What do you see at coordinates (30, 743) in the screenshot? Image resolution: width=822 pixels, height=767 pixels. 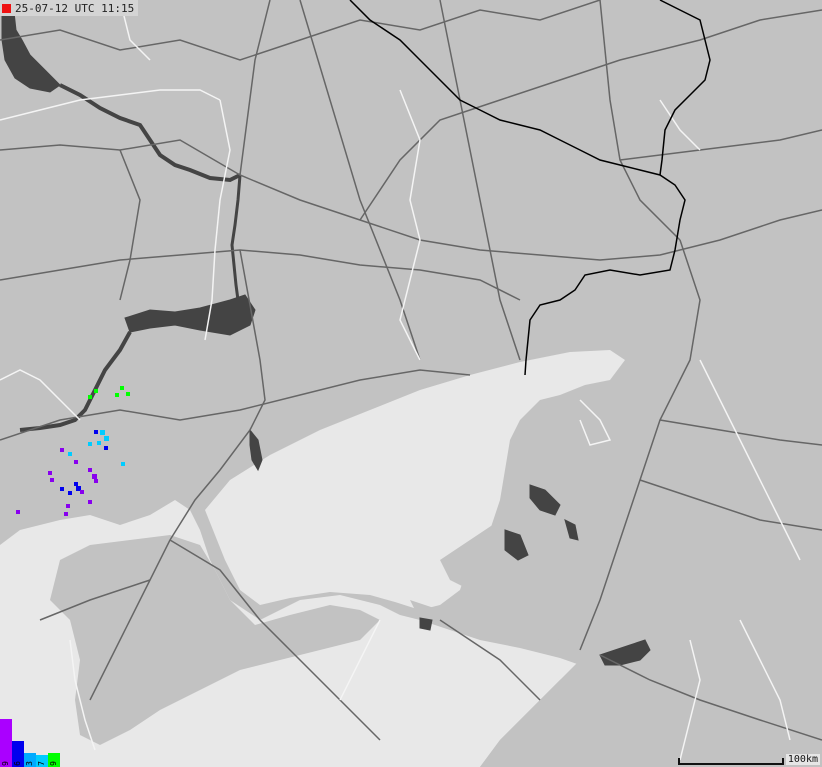 I see `stroke-count-legend: 9 6 3 7 9` at bounding box center [30, 743].